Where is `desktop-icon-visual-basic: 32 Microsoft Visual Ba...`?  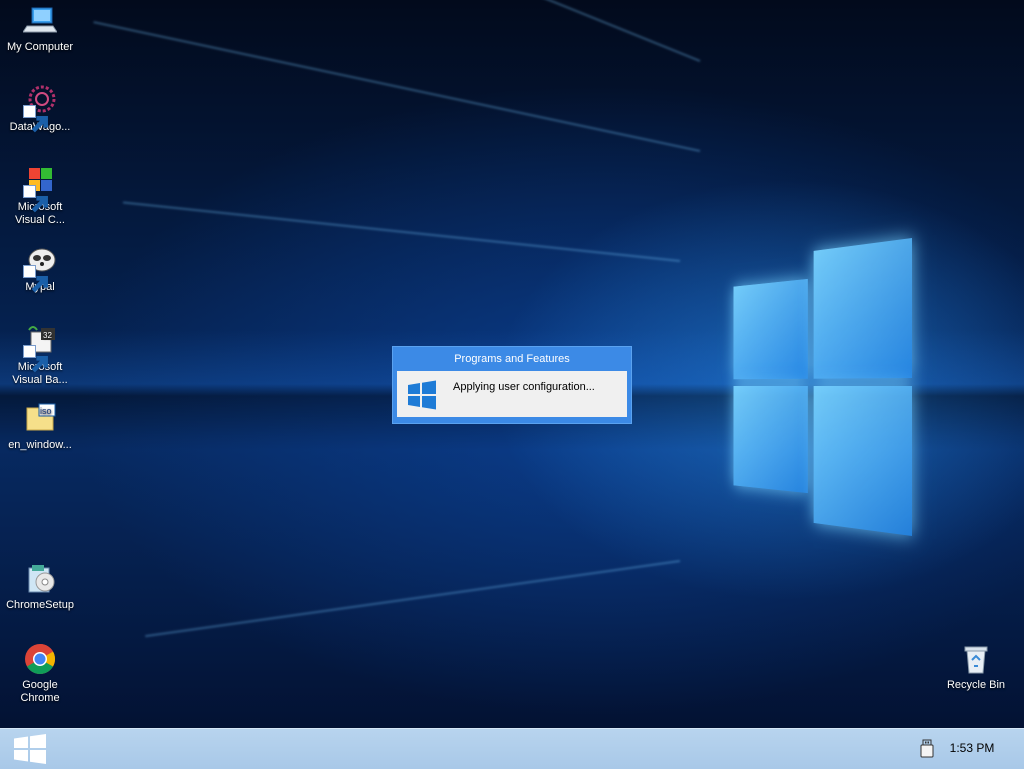 desktop-icon-visual-basic: 32 Microsoft Visual Ba... is located at coordinates (40, 355).